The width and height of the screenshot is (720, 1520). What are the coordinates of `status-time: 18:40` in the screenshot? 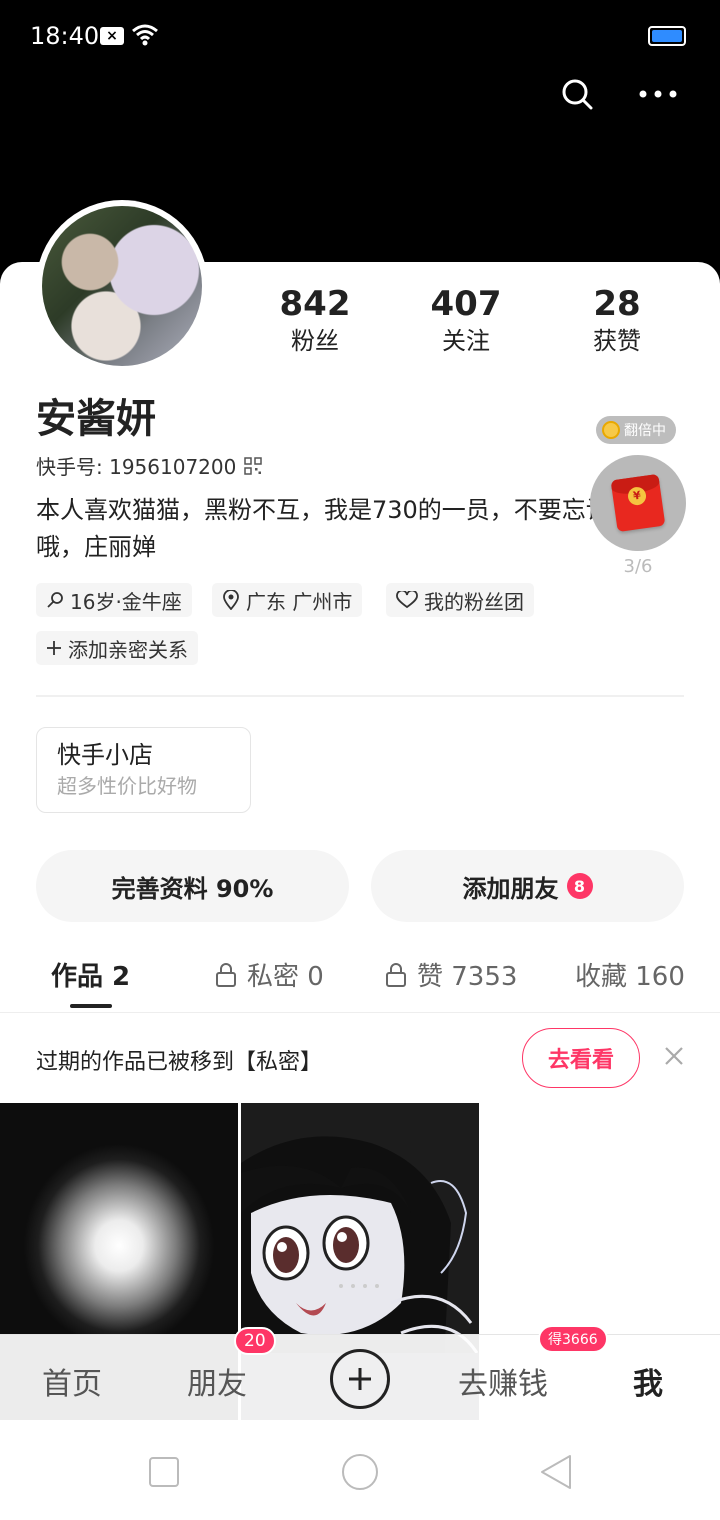 It's located at (65, 36).